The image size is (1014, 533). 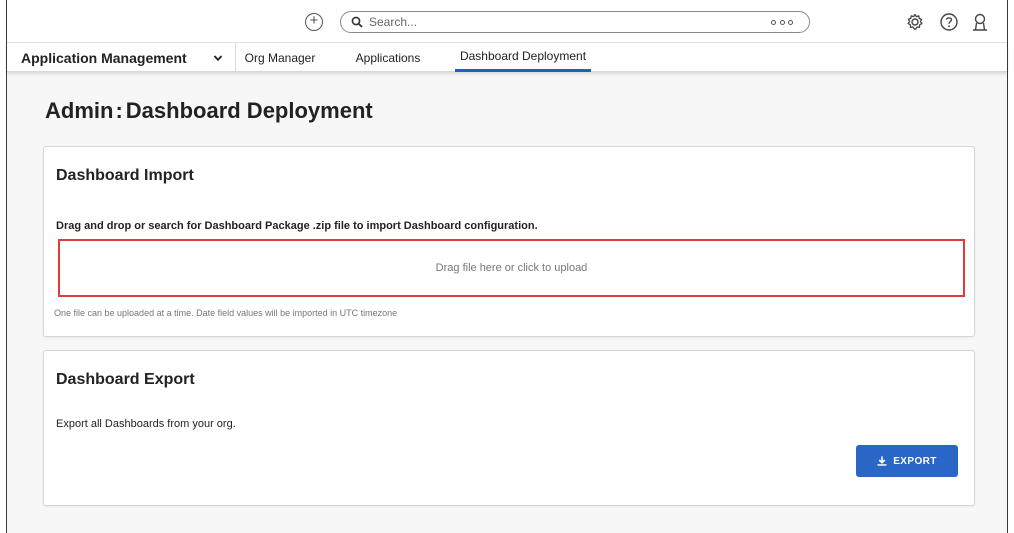 What do you see at coordinates (882, 461) in the screenshot?
I see `download-icon` at bounding box center [882, 461].